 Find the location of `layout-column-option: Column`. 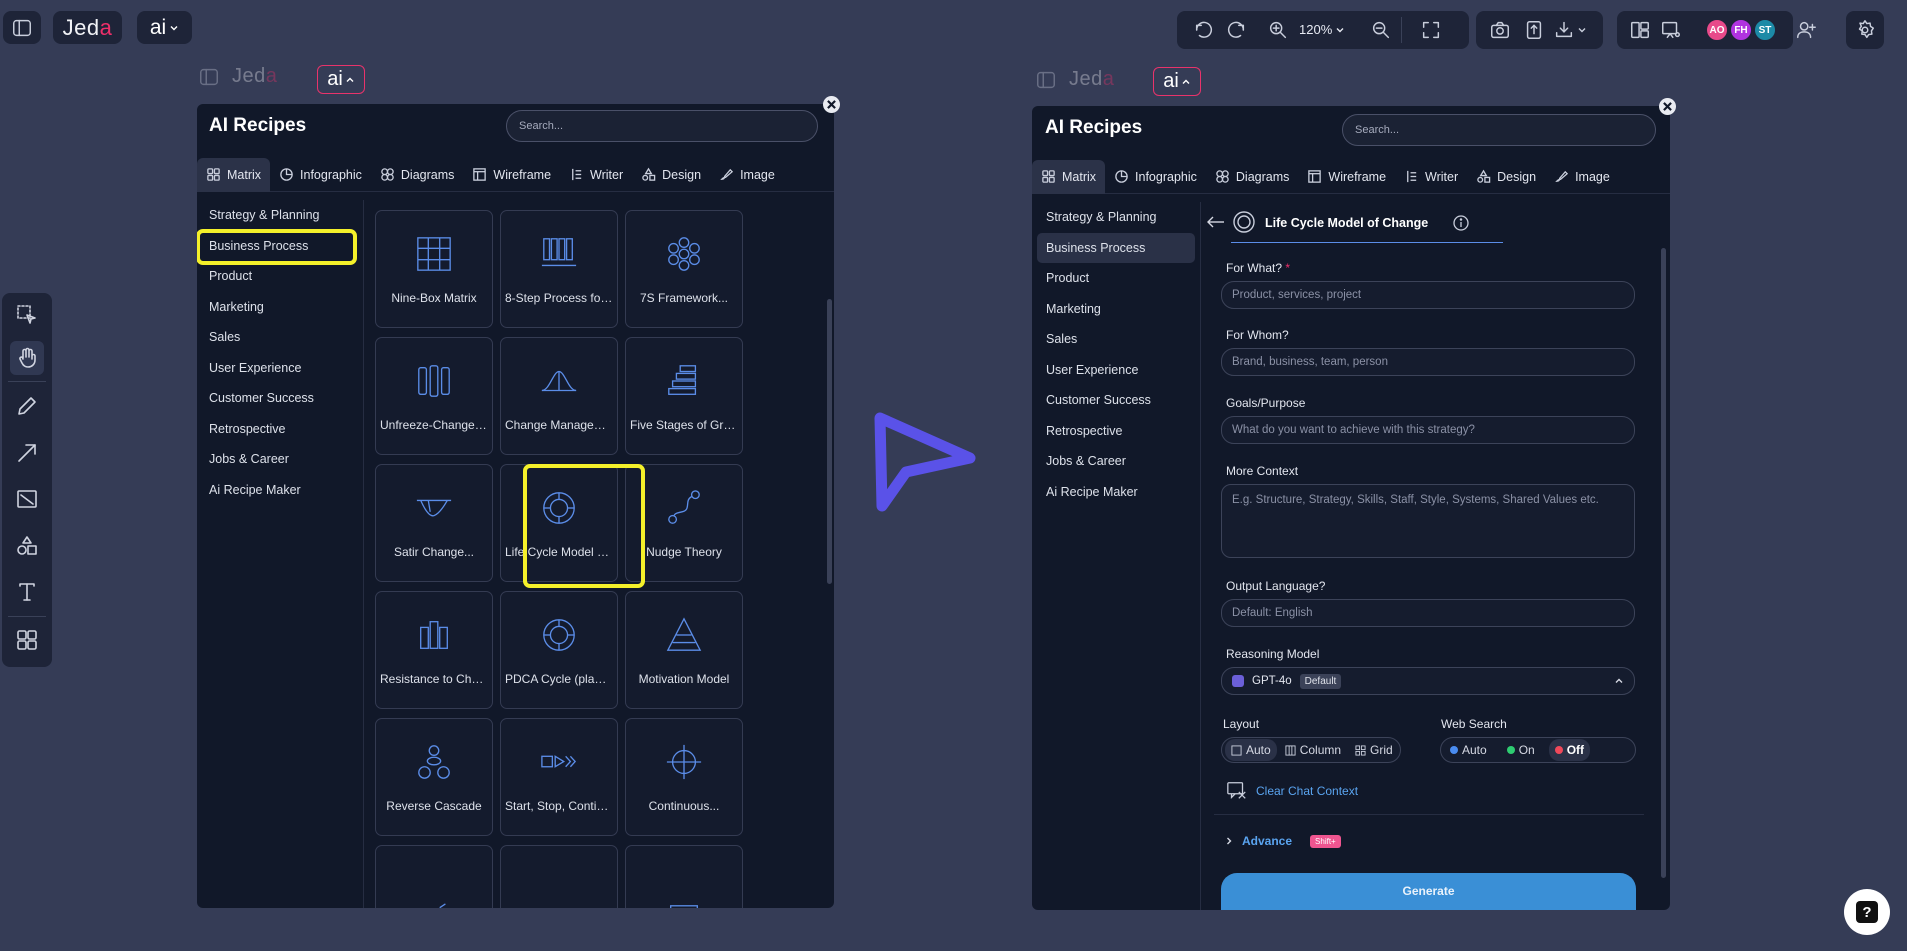

layout-column-option: Column is located at coordinates (1313, 750).